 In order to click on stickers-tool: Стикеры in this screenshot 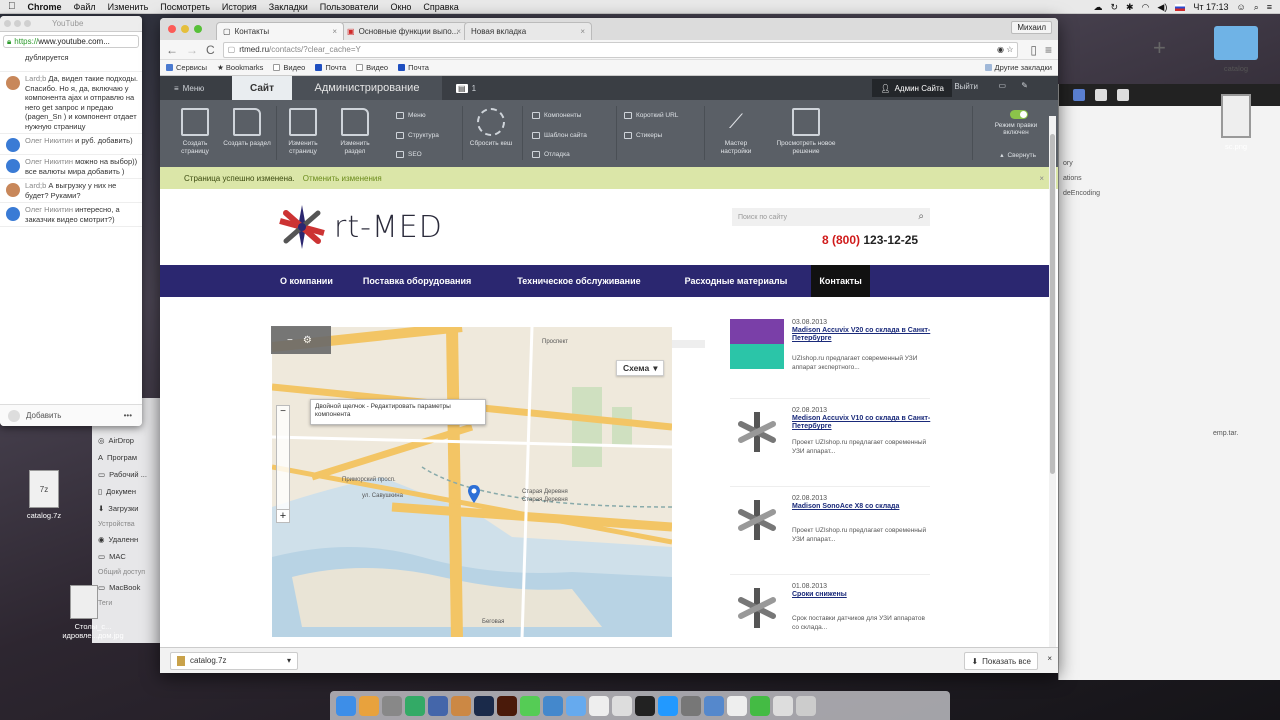, I will do `click(643, 135)`.